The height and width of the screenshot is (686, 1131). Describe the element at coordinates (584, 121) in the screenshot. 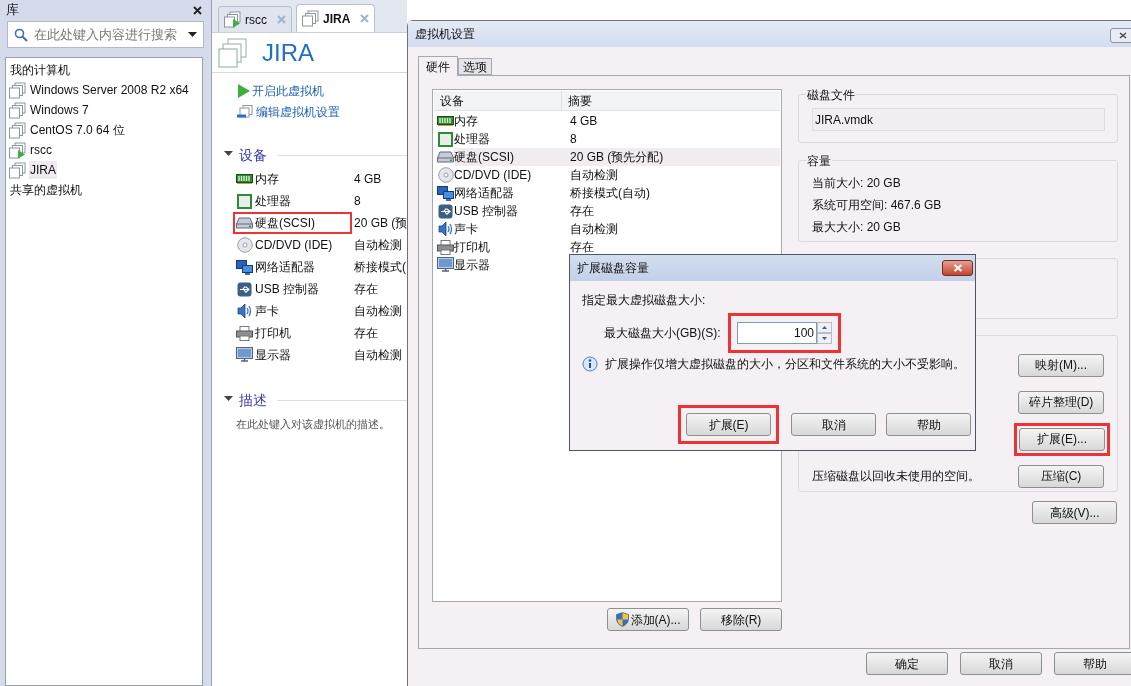

I see `device-summary: 4 GB` at that location.